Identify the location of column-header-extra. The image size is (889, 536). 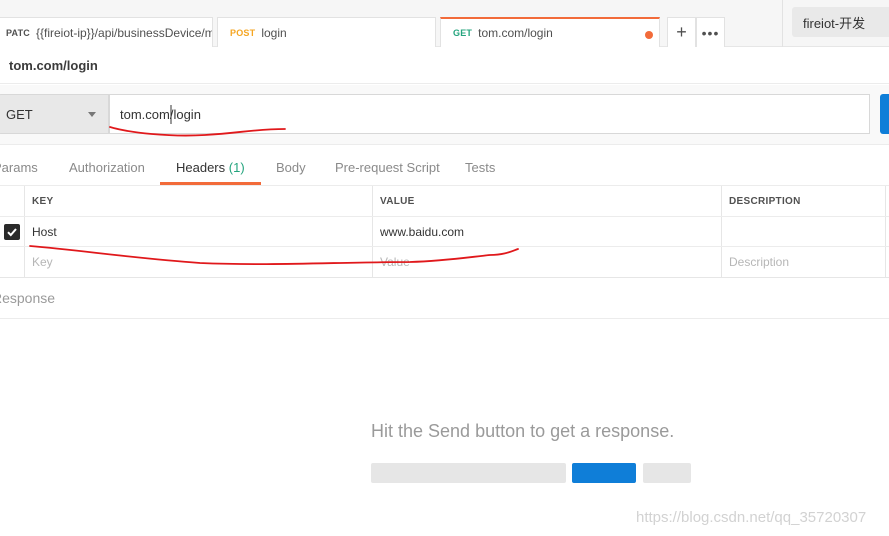
(887, 201).